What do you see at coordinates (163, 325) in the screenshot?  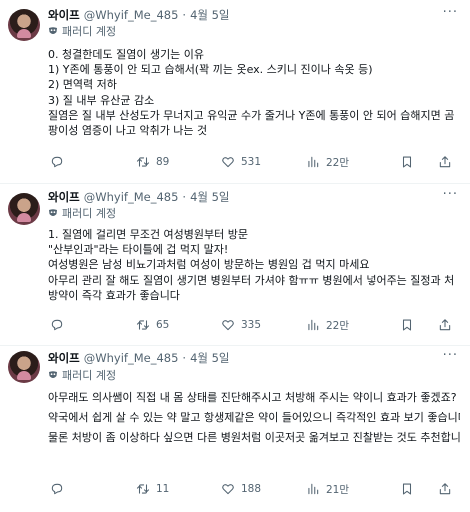 I see `retweet-count: 65` at bounding box center [163, 325].